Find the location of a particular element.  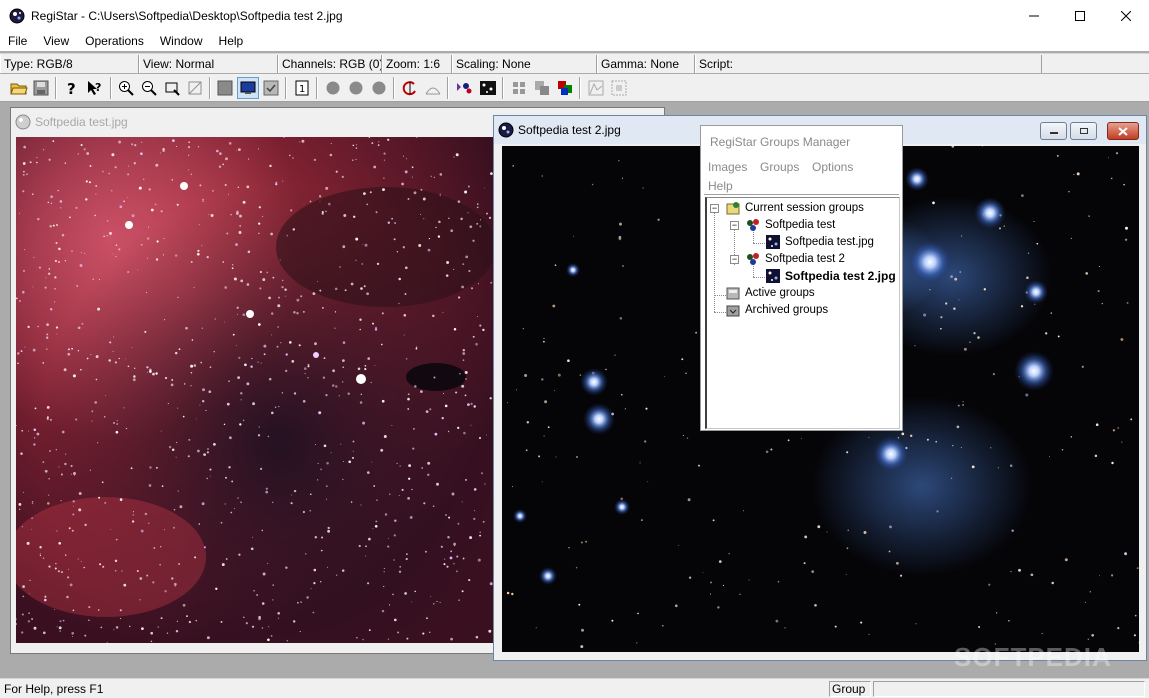

zoom-in-icon is located at coordinates (126, 88).